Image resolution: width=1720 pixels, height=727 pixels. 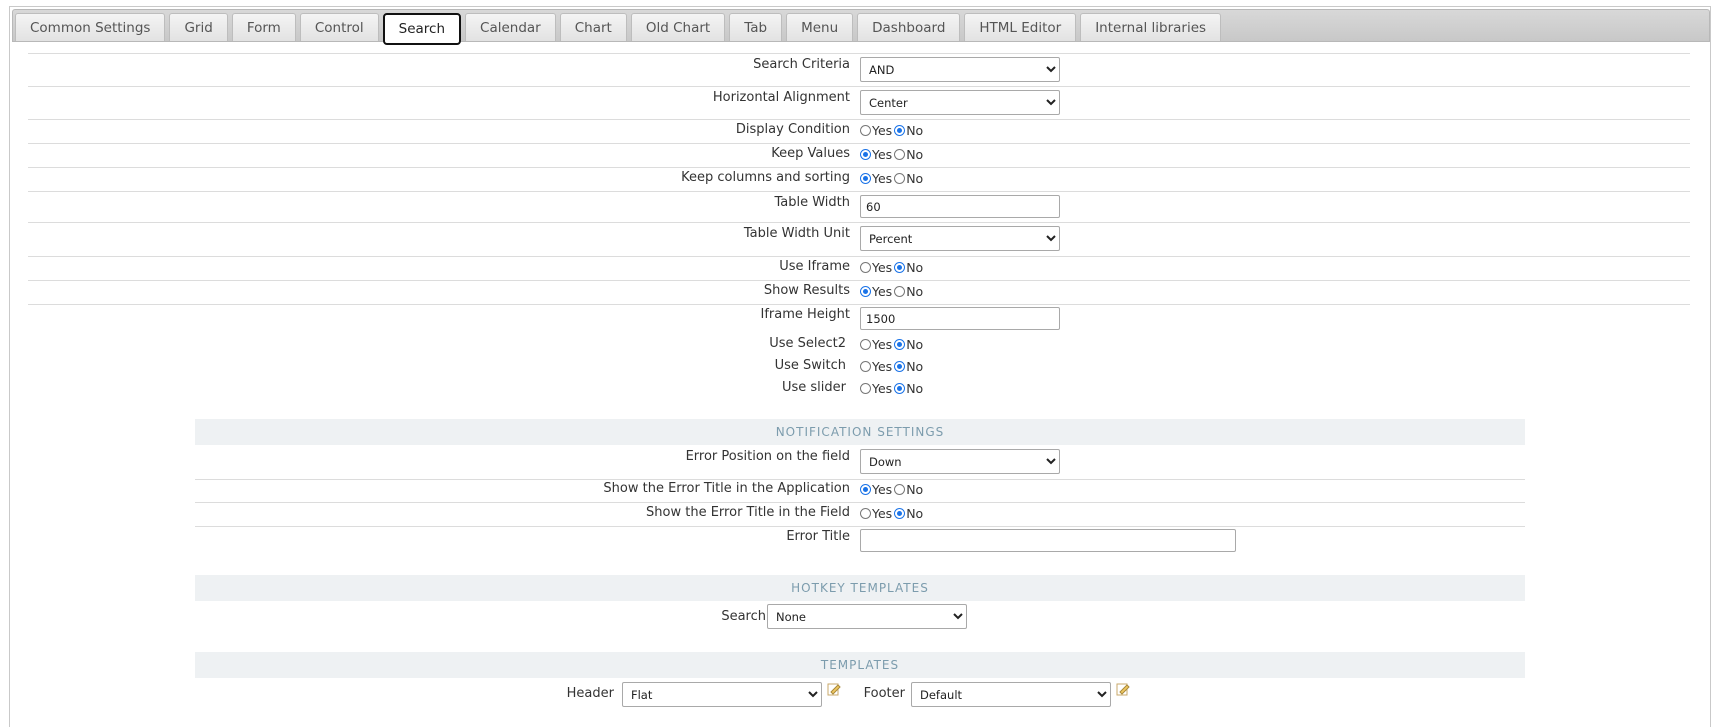 I want to click on error-title-input, so click(x=1048, y=540).